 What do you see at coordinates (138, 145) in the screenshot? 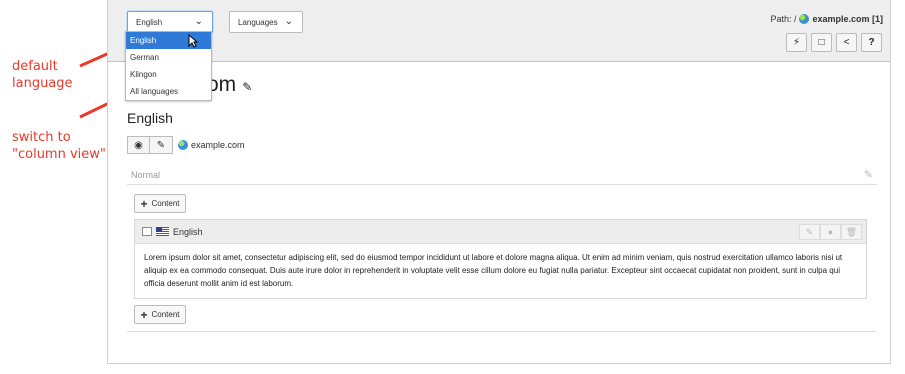
I see `view-icon: ◉` at bounding box center [138, 145].